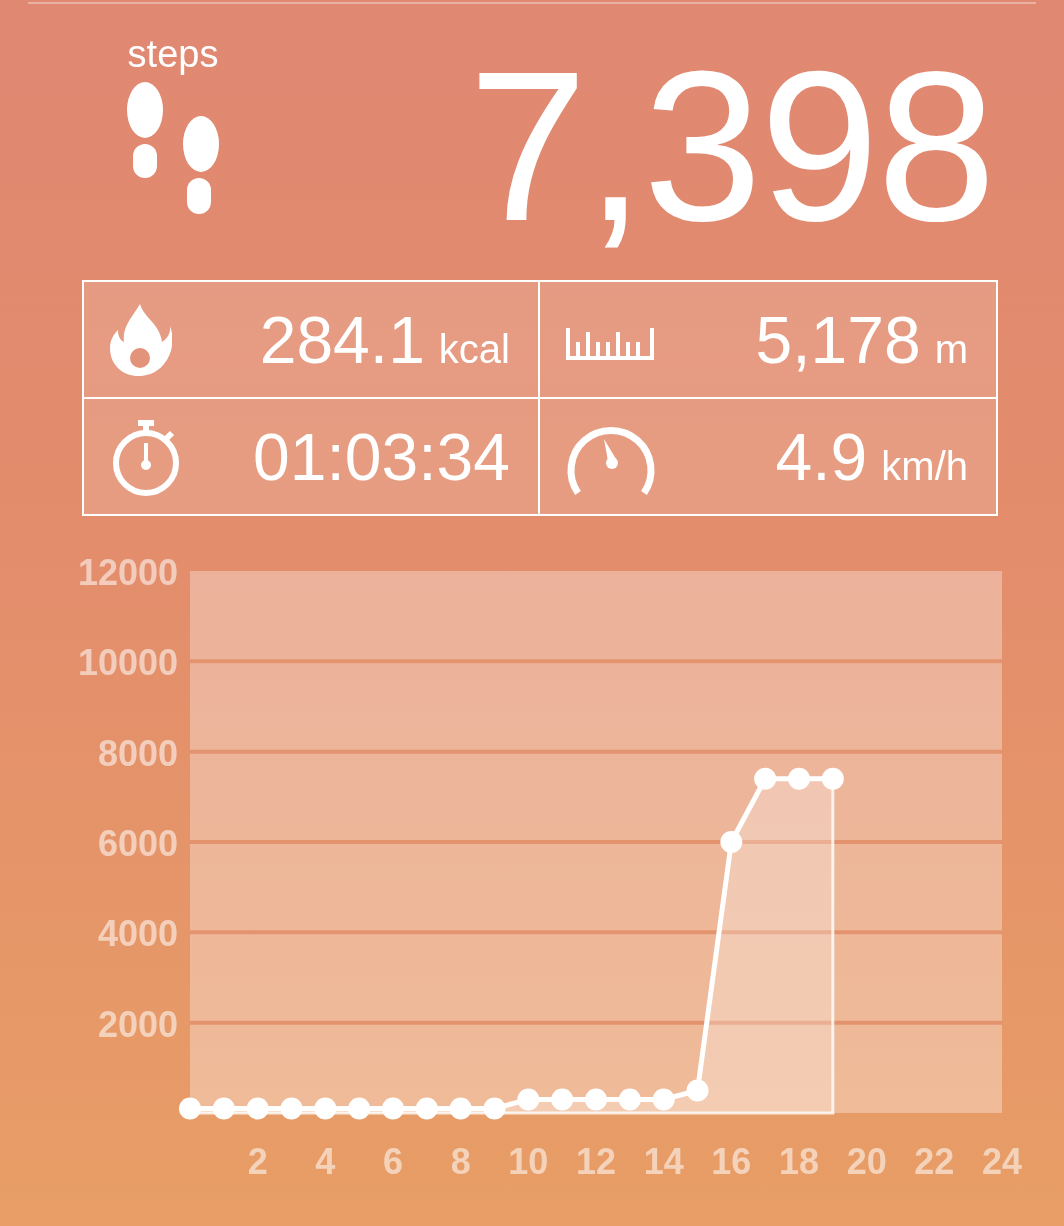 The image size is (1064, 1226). What do you see at coordinates (137, 843) in the screenshot?
I see `y-tick-label: 6000` at bounding box center [137, 843].